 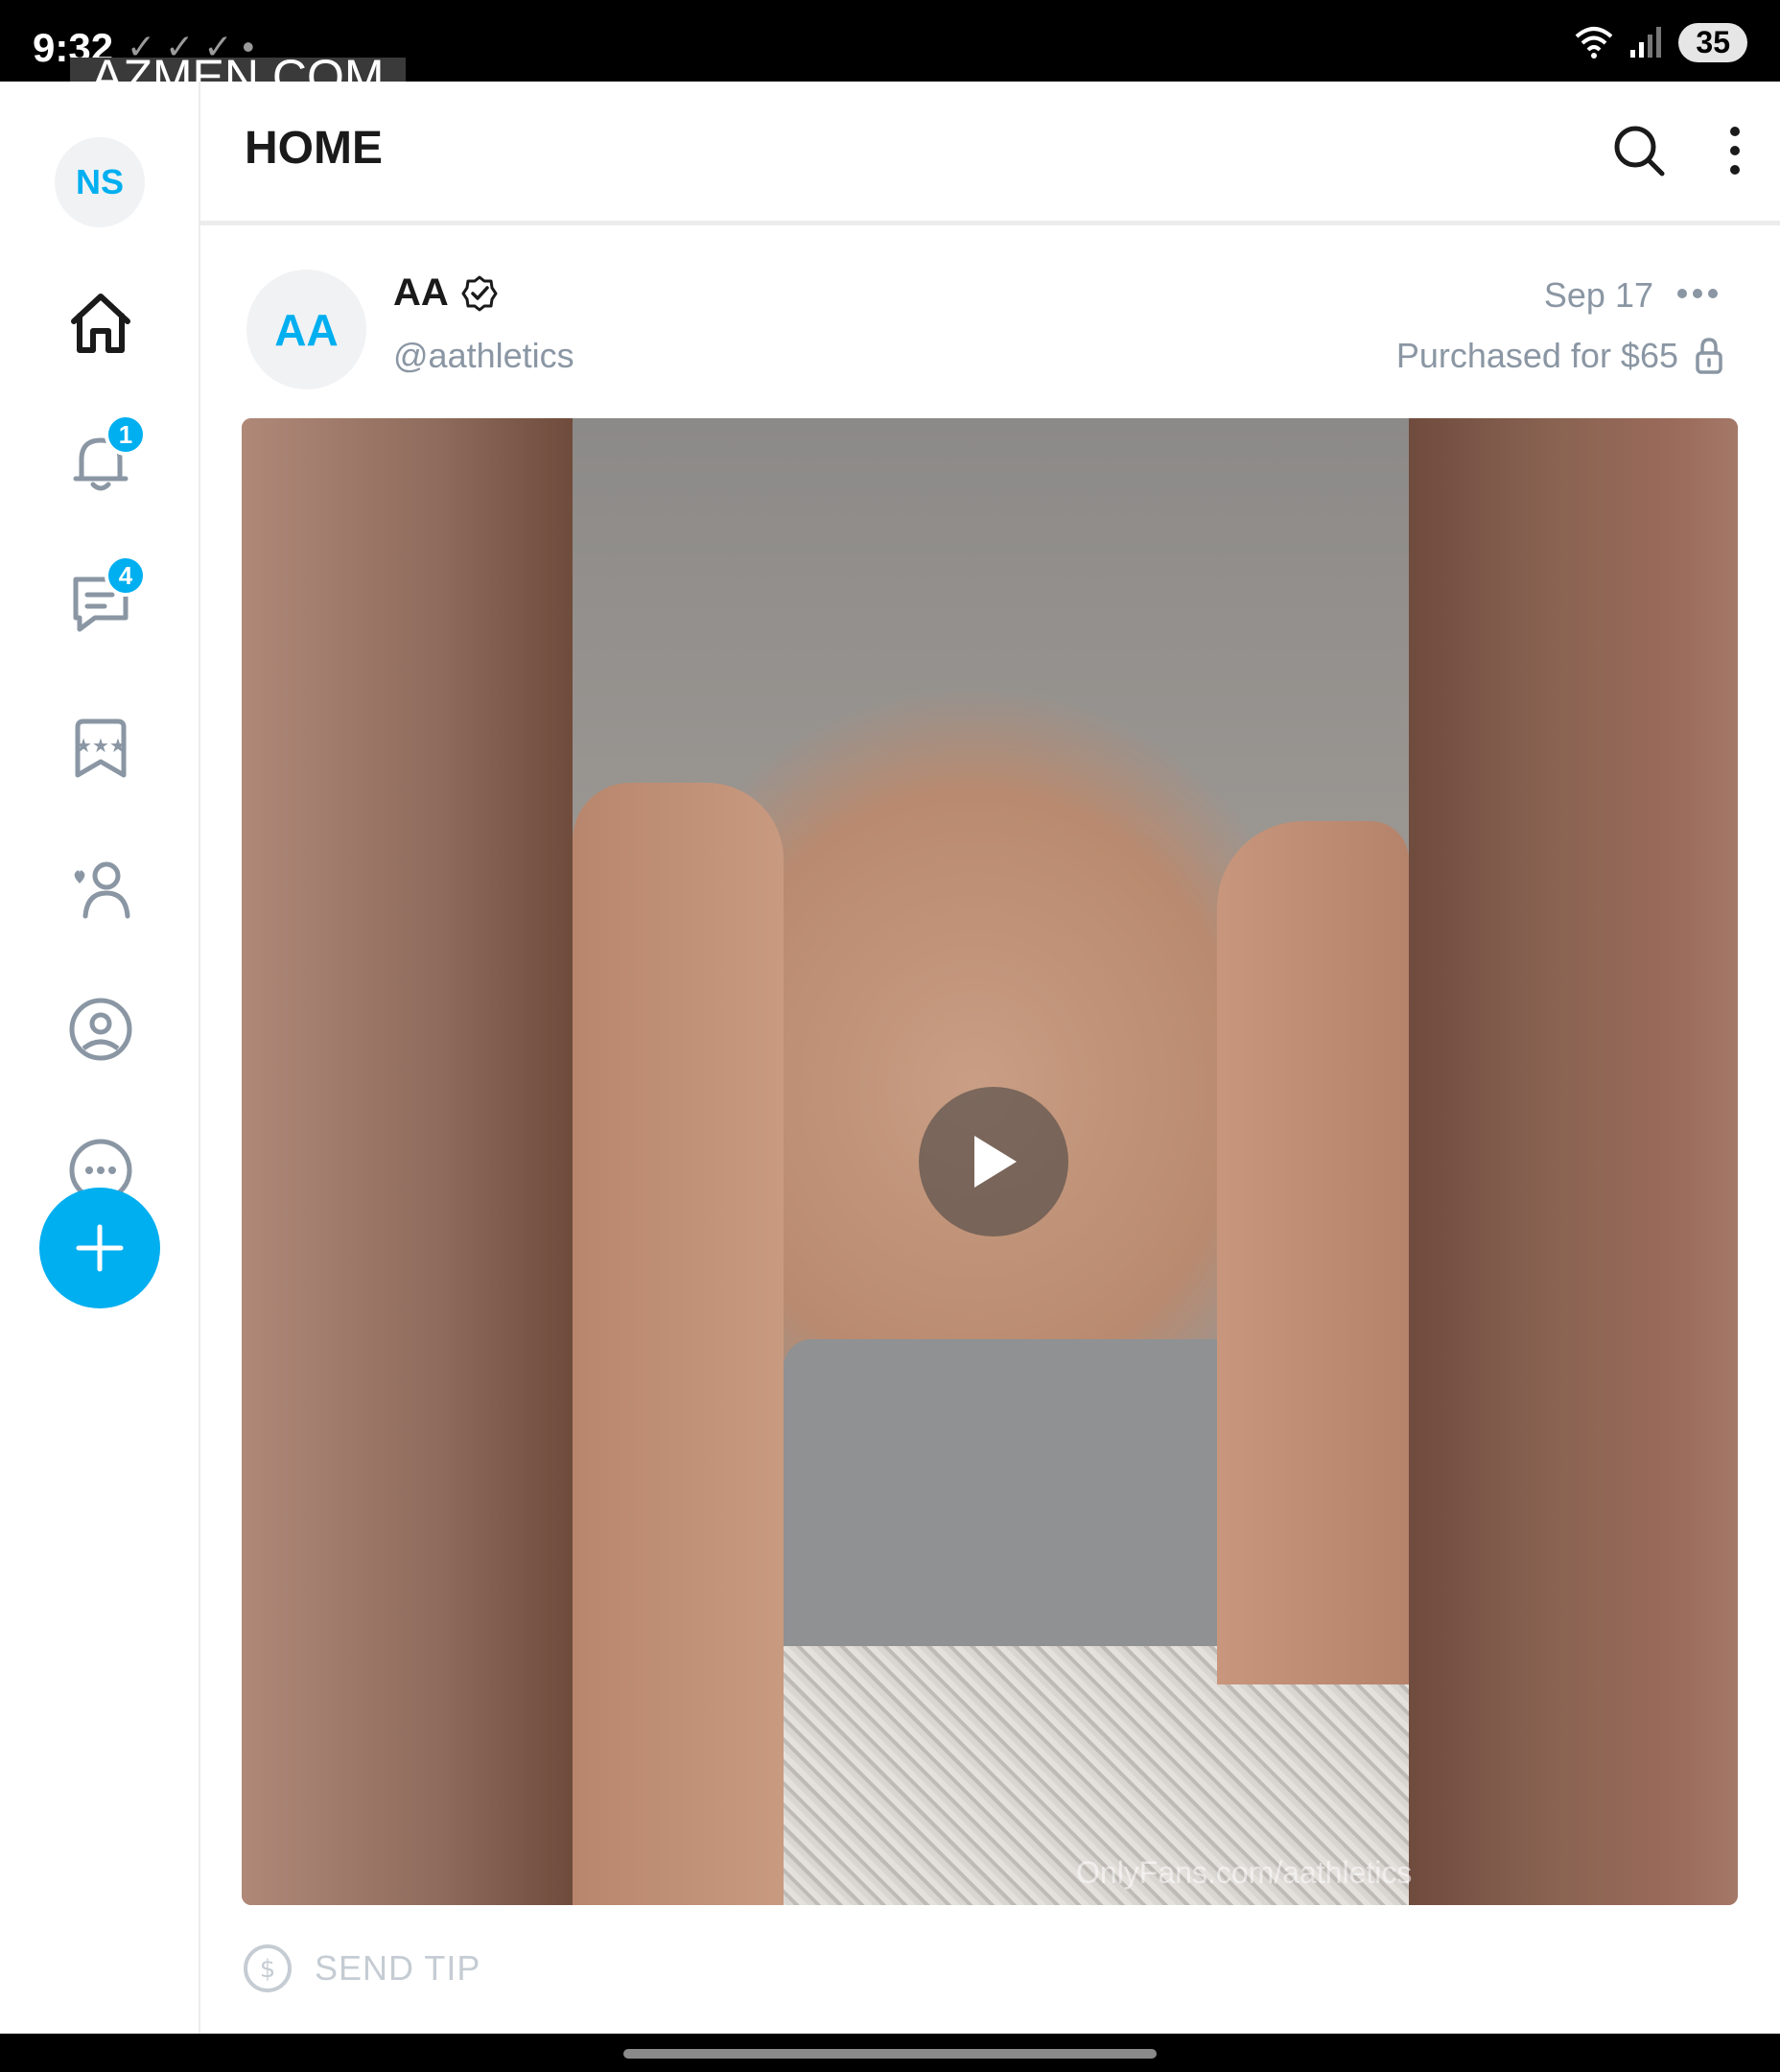 What do you see at coordinates (1709, 356) in the screenshot?
I see `lock-icon` at bounding box center [1709, 356].